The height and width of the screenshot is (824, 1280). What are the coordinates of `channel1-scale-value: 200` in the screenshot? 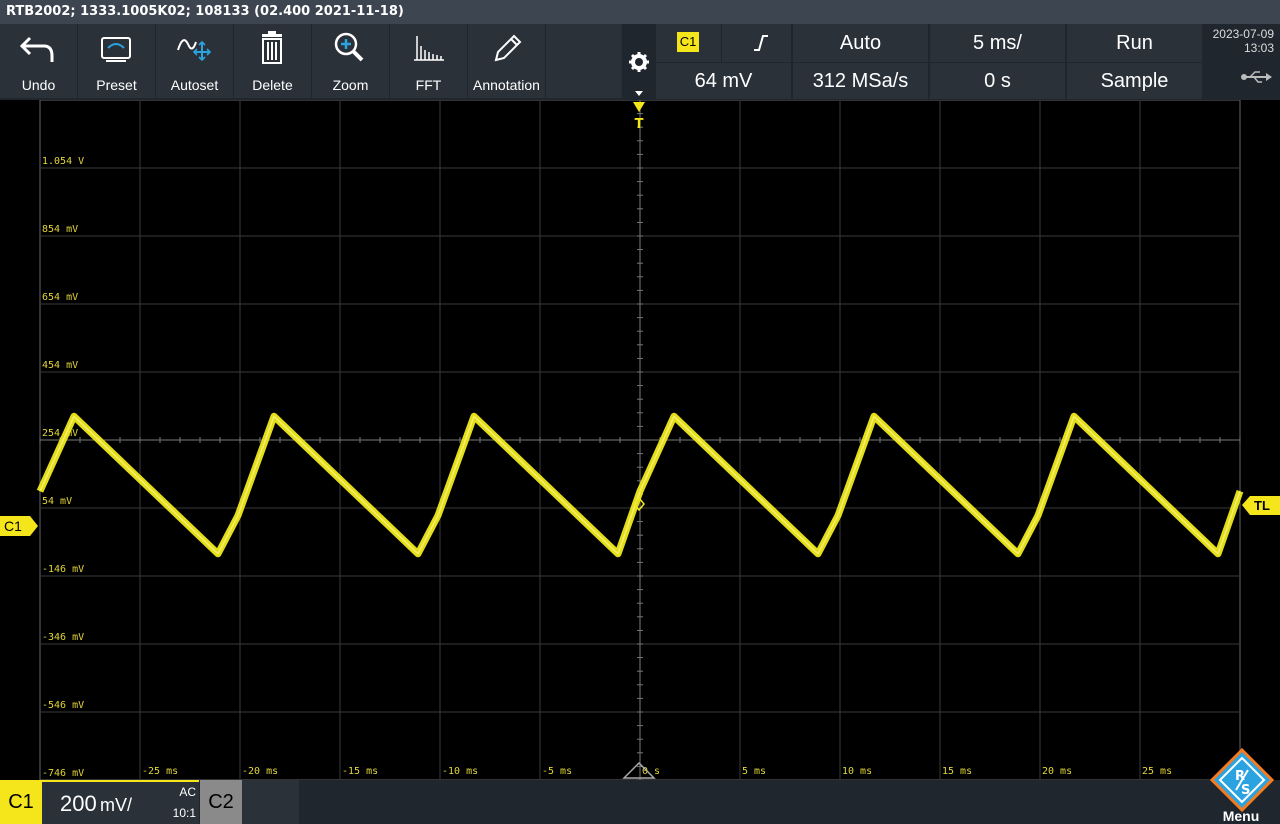 It's located at (78, 803).